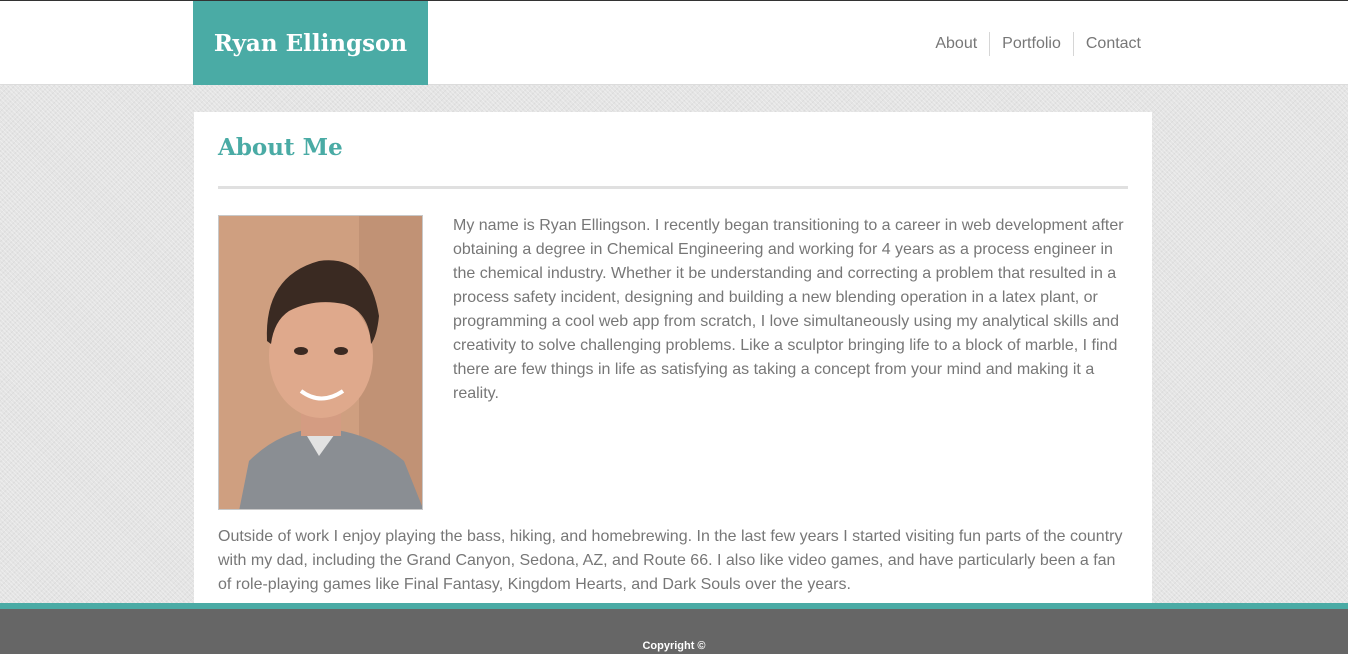  Describe the element at coordinates (674, 646) in the screenshot. I see `copyright-text: Copyright ©` at that location.